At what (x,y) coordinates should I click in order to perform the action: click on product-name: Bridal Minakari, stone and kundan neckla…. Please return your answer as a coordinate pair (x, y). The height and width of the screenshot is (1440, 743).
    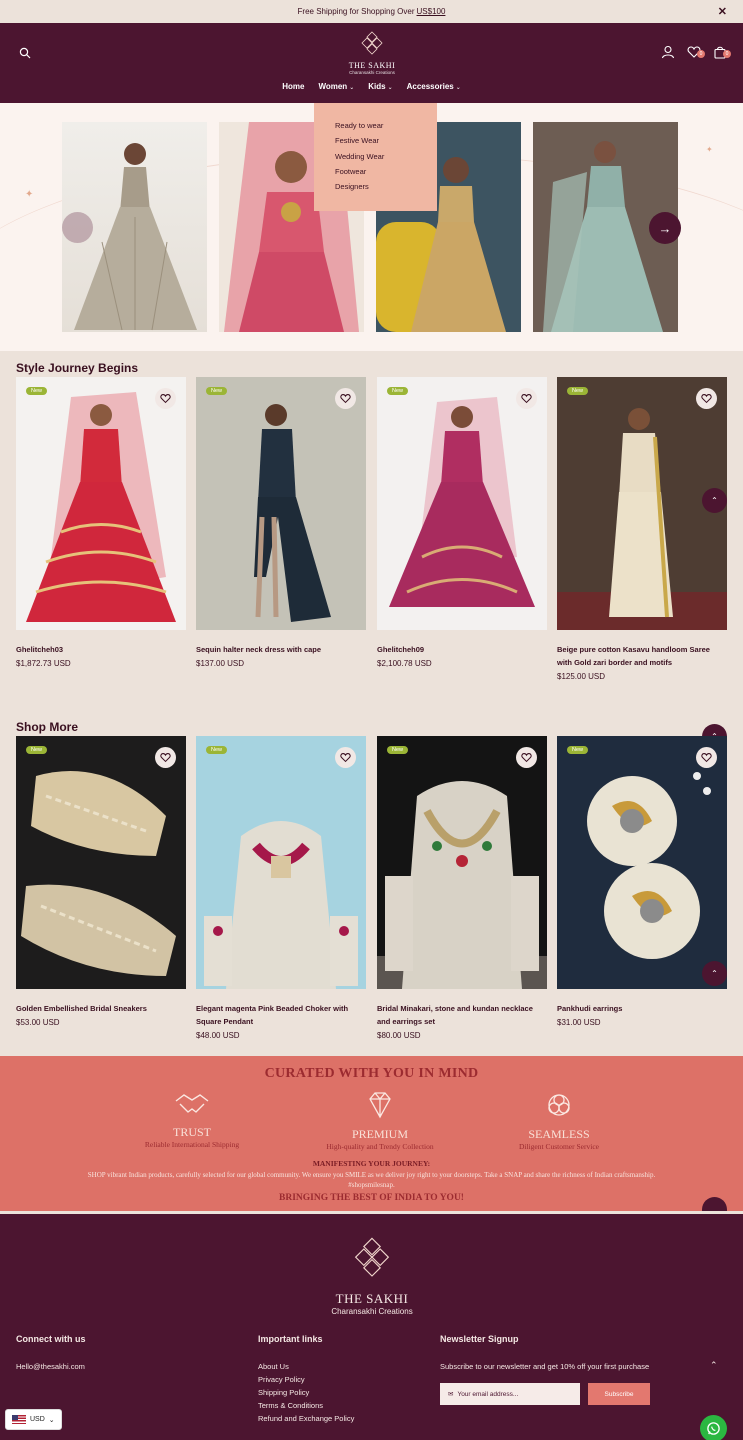
    Looking at the image, I should click on (462, 1015).